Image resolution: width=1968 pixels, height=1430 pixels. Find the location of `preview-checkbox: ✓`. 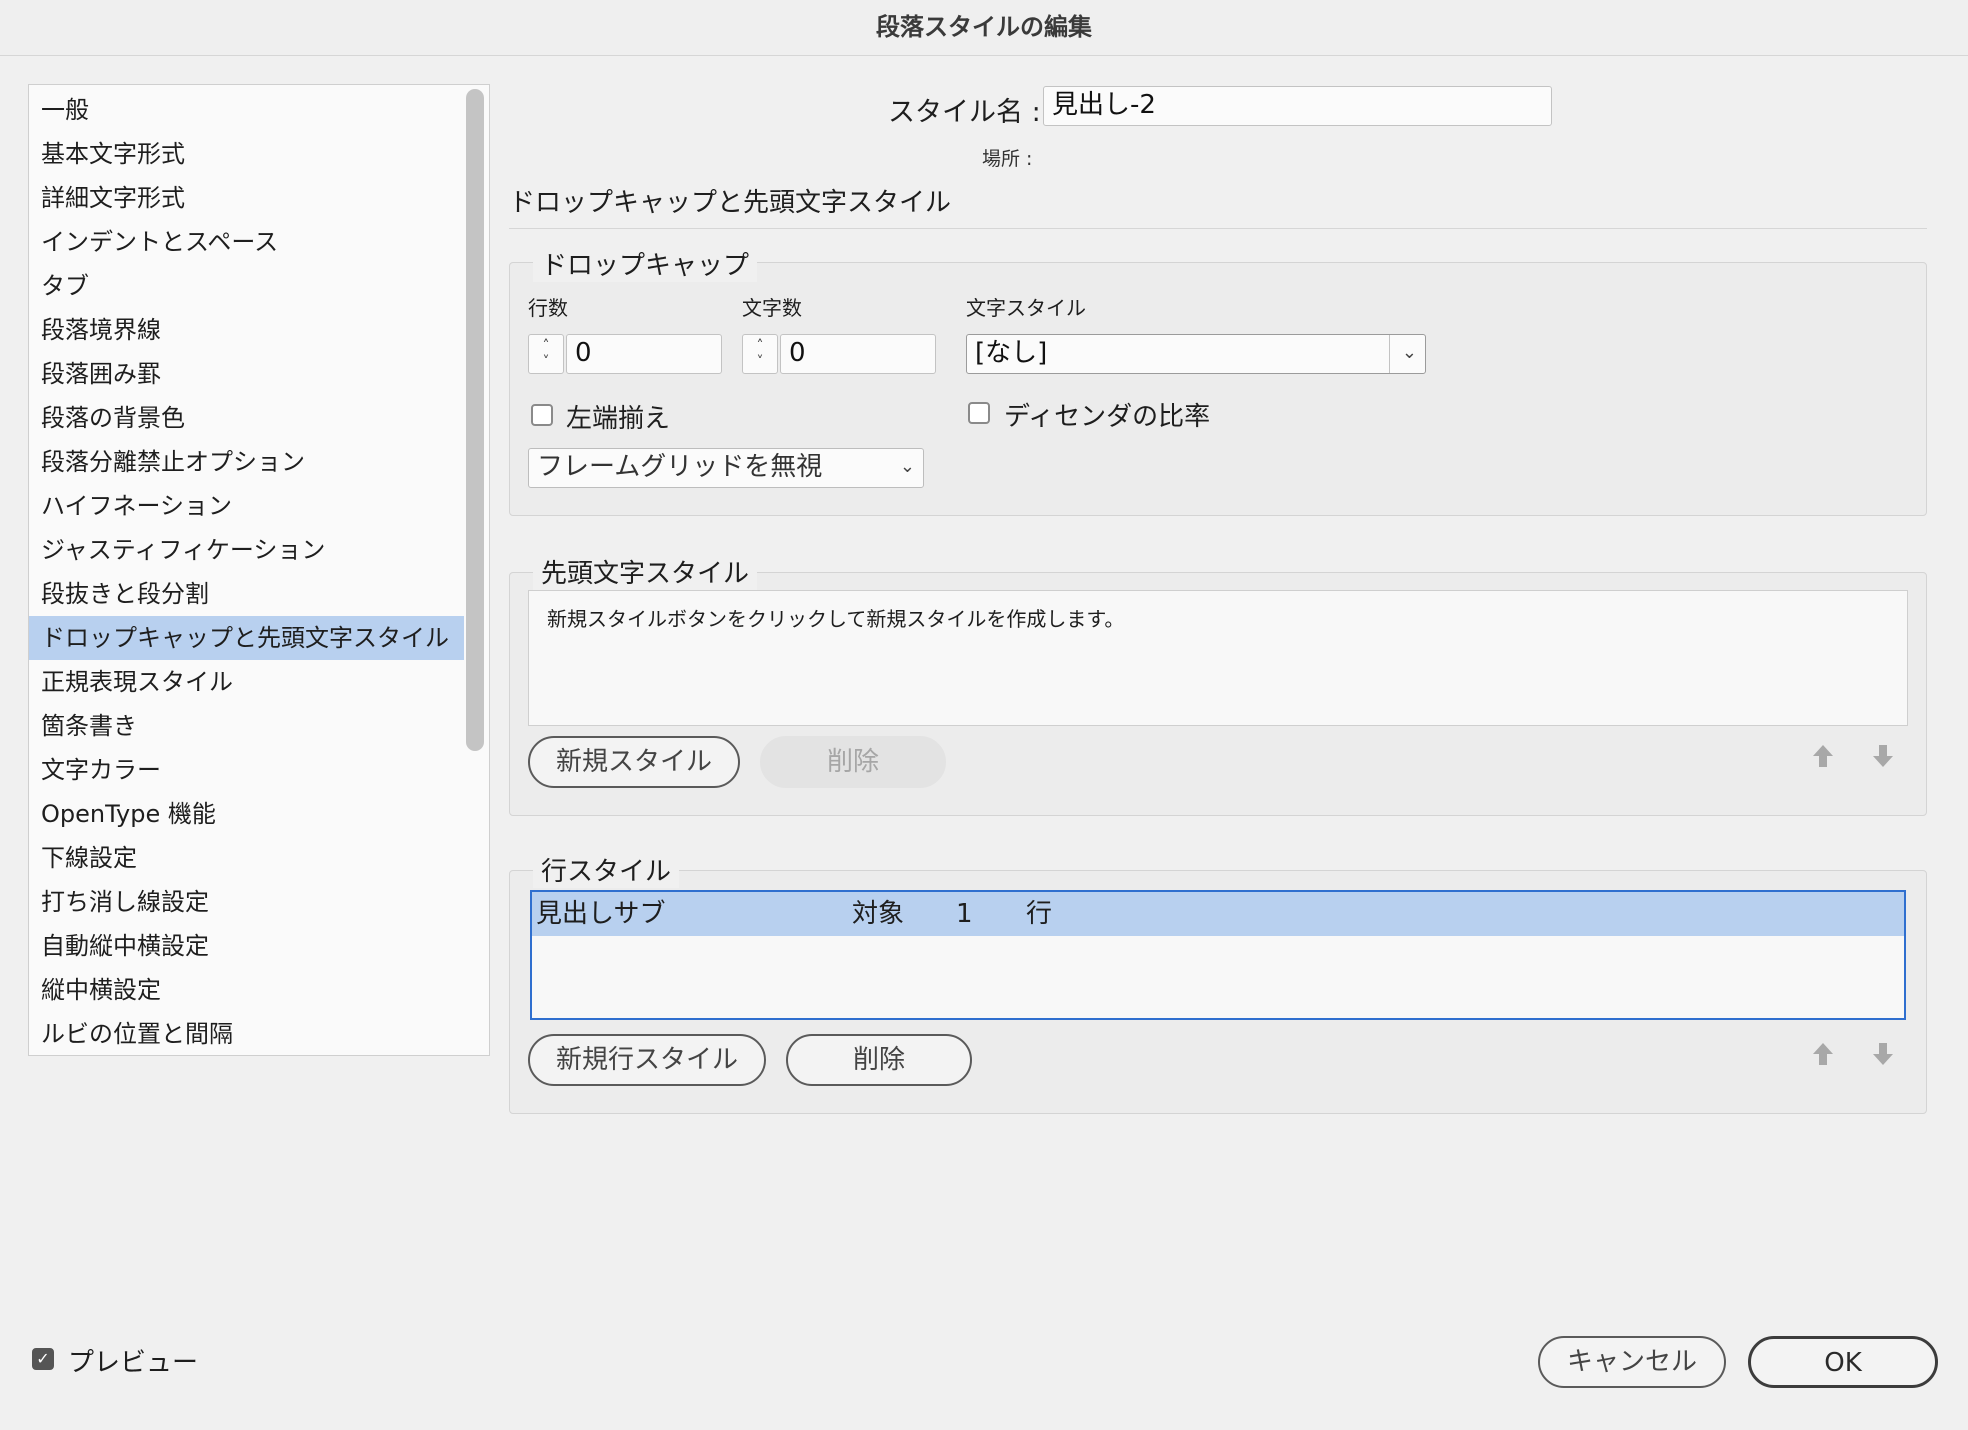

preview-checkbox: ✓ is located at coordinates (43, 1359).